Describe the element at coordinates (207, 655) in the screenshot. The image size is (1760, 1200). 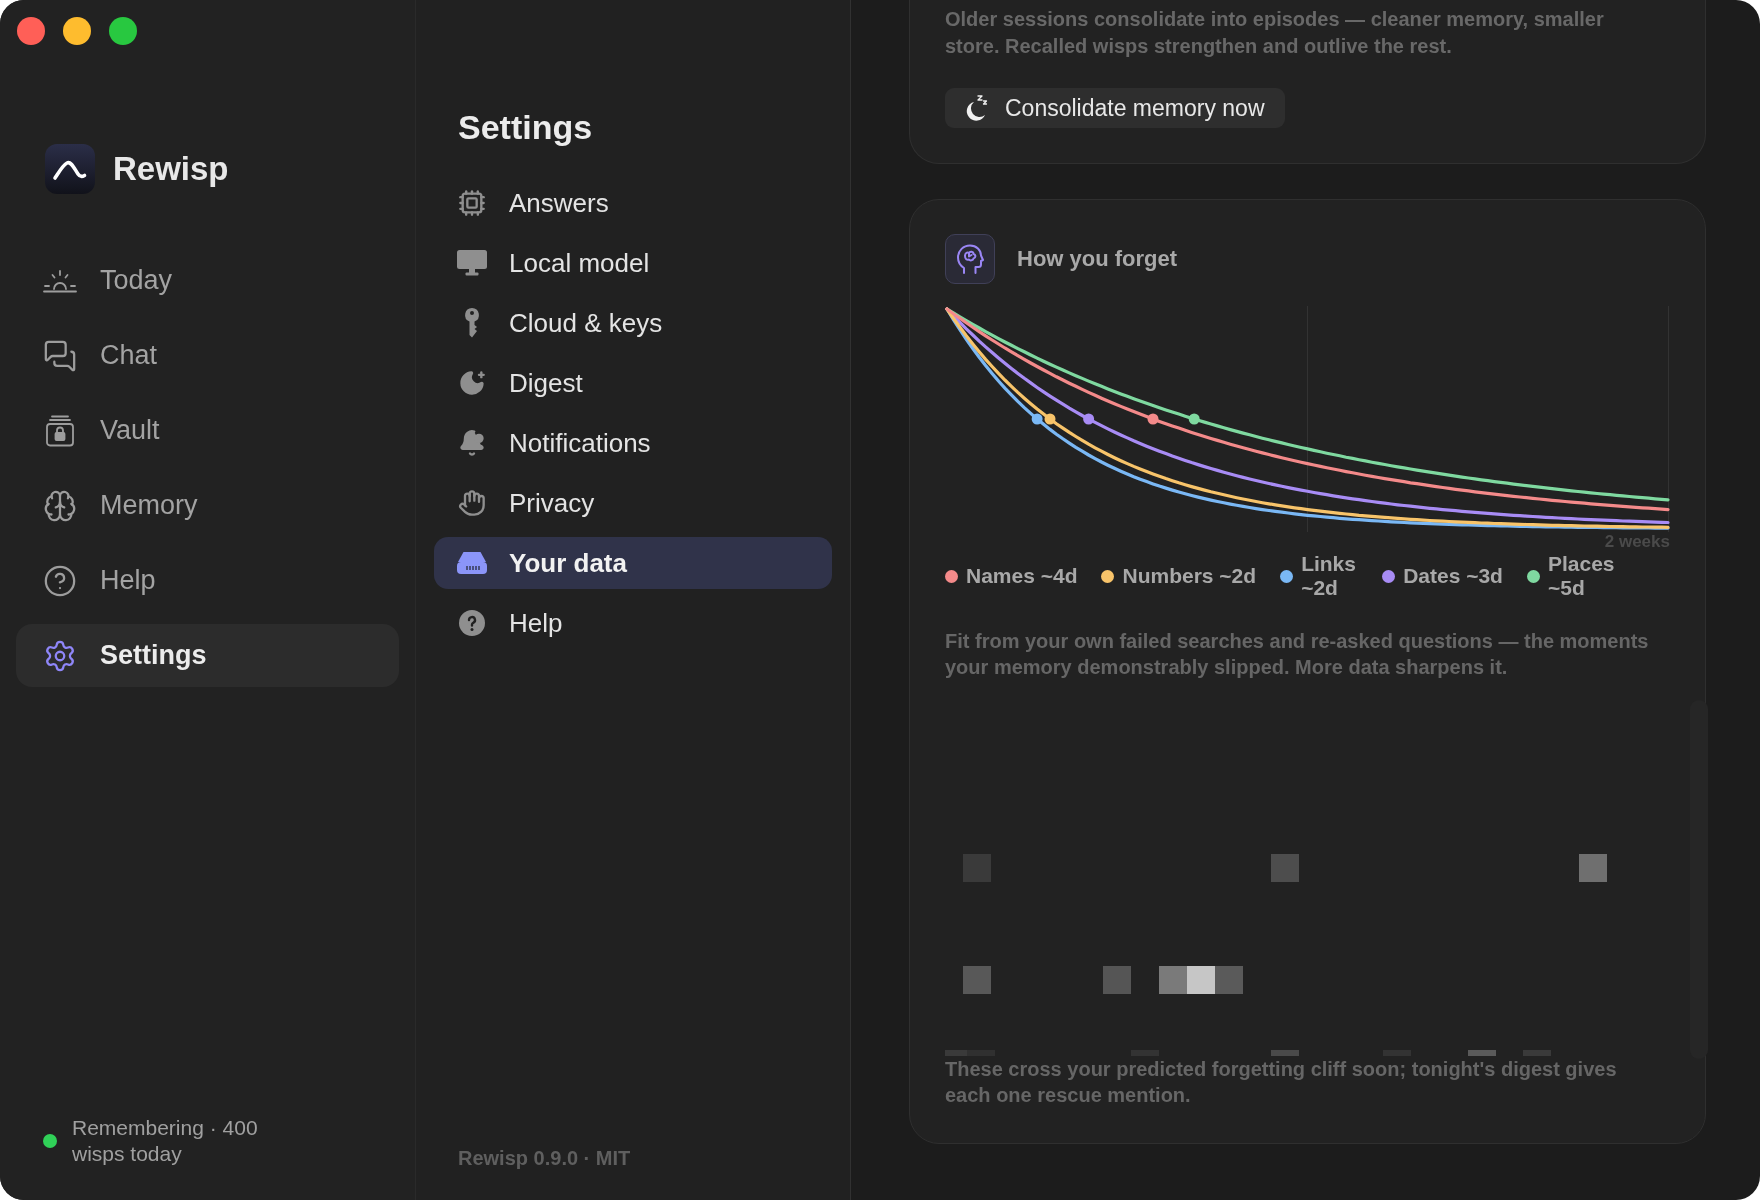
I see `sidebar-item: Settings` at that location.